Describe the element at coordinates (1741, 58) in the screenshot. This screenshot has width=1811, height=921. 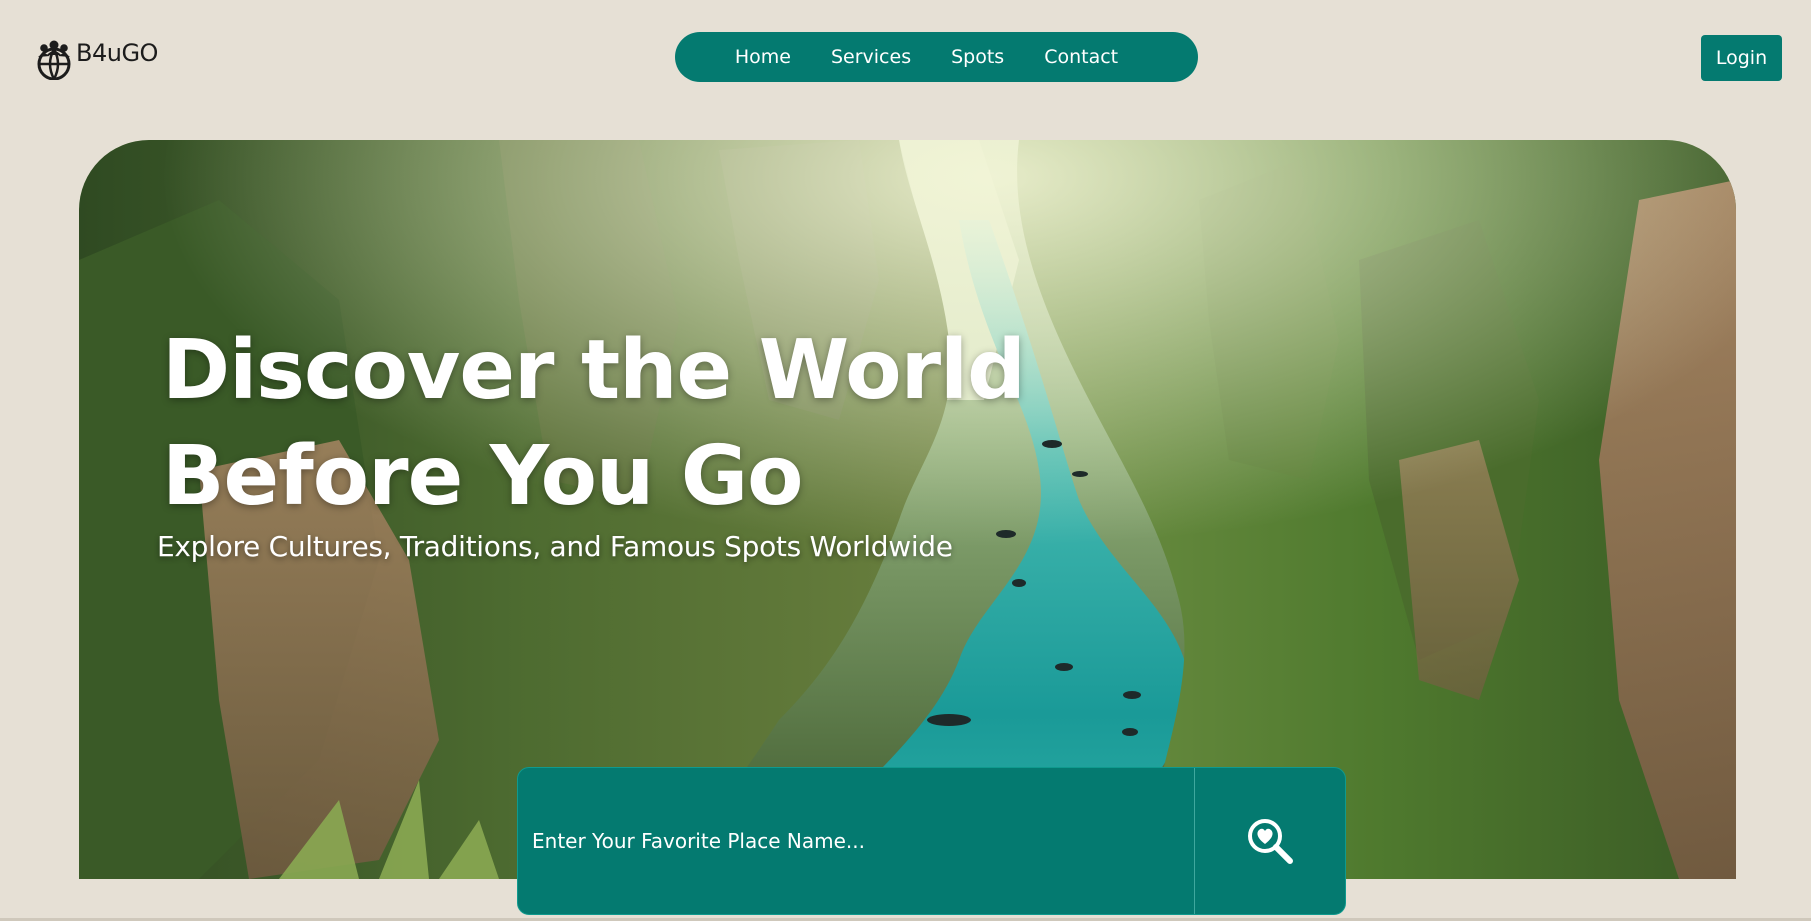
I see `login-button: Login` at that location.